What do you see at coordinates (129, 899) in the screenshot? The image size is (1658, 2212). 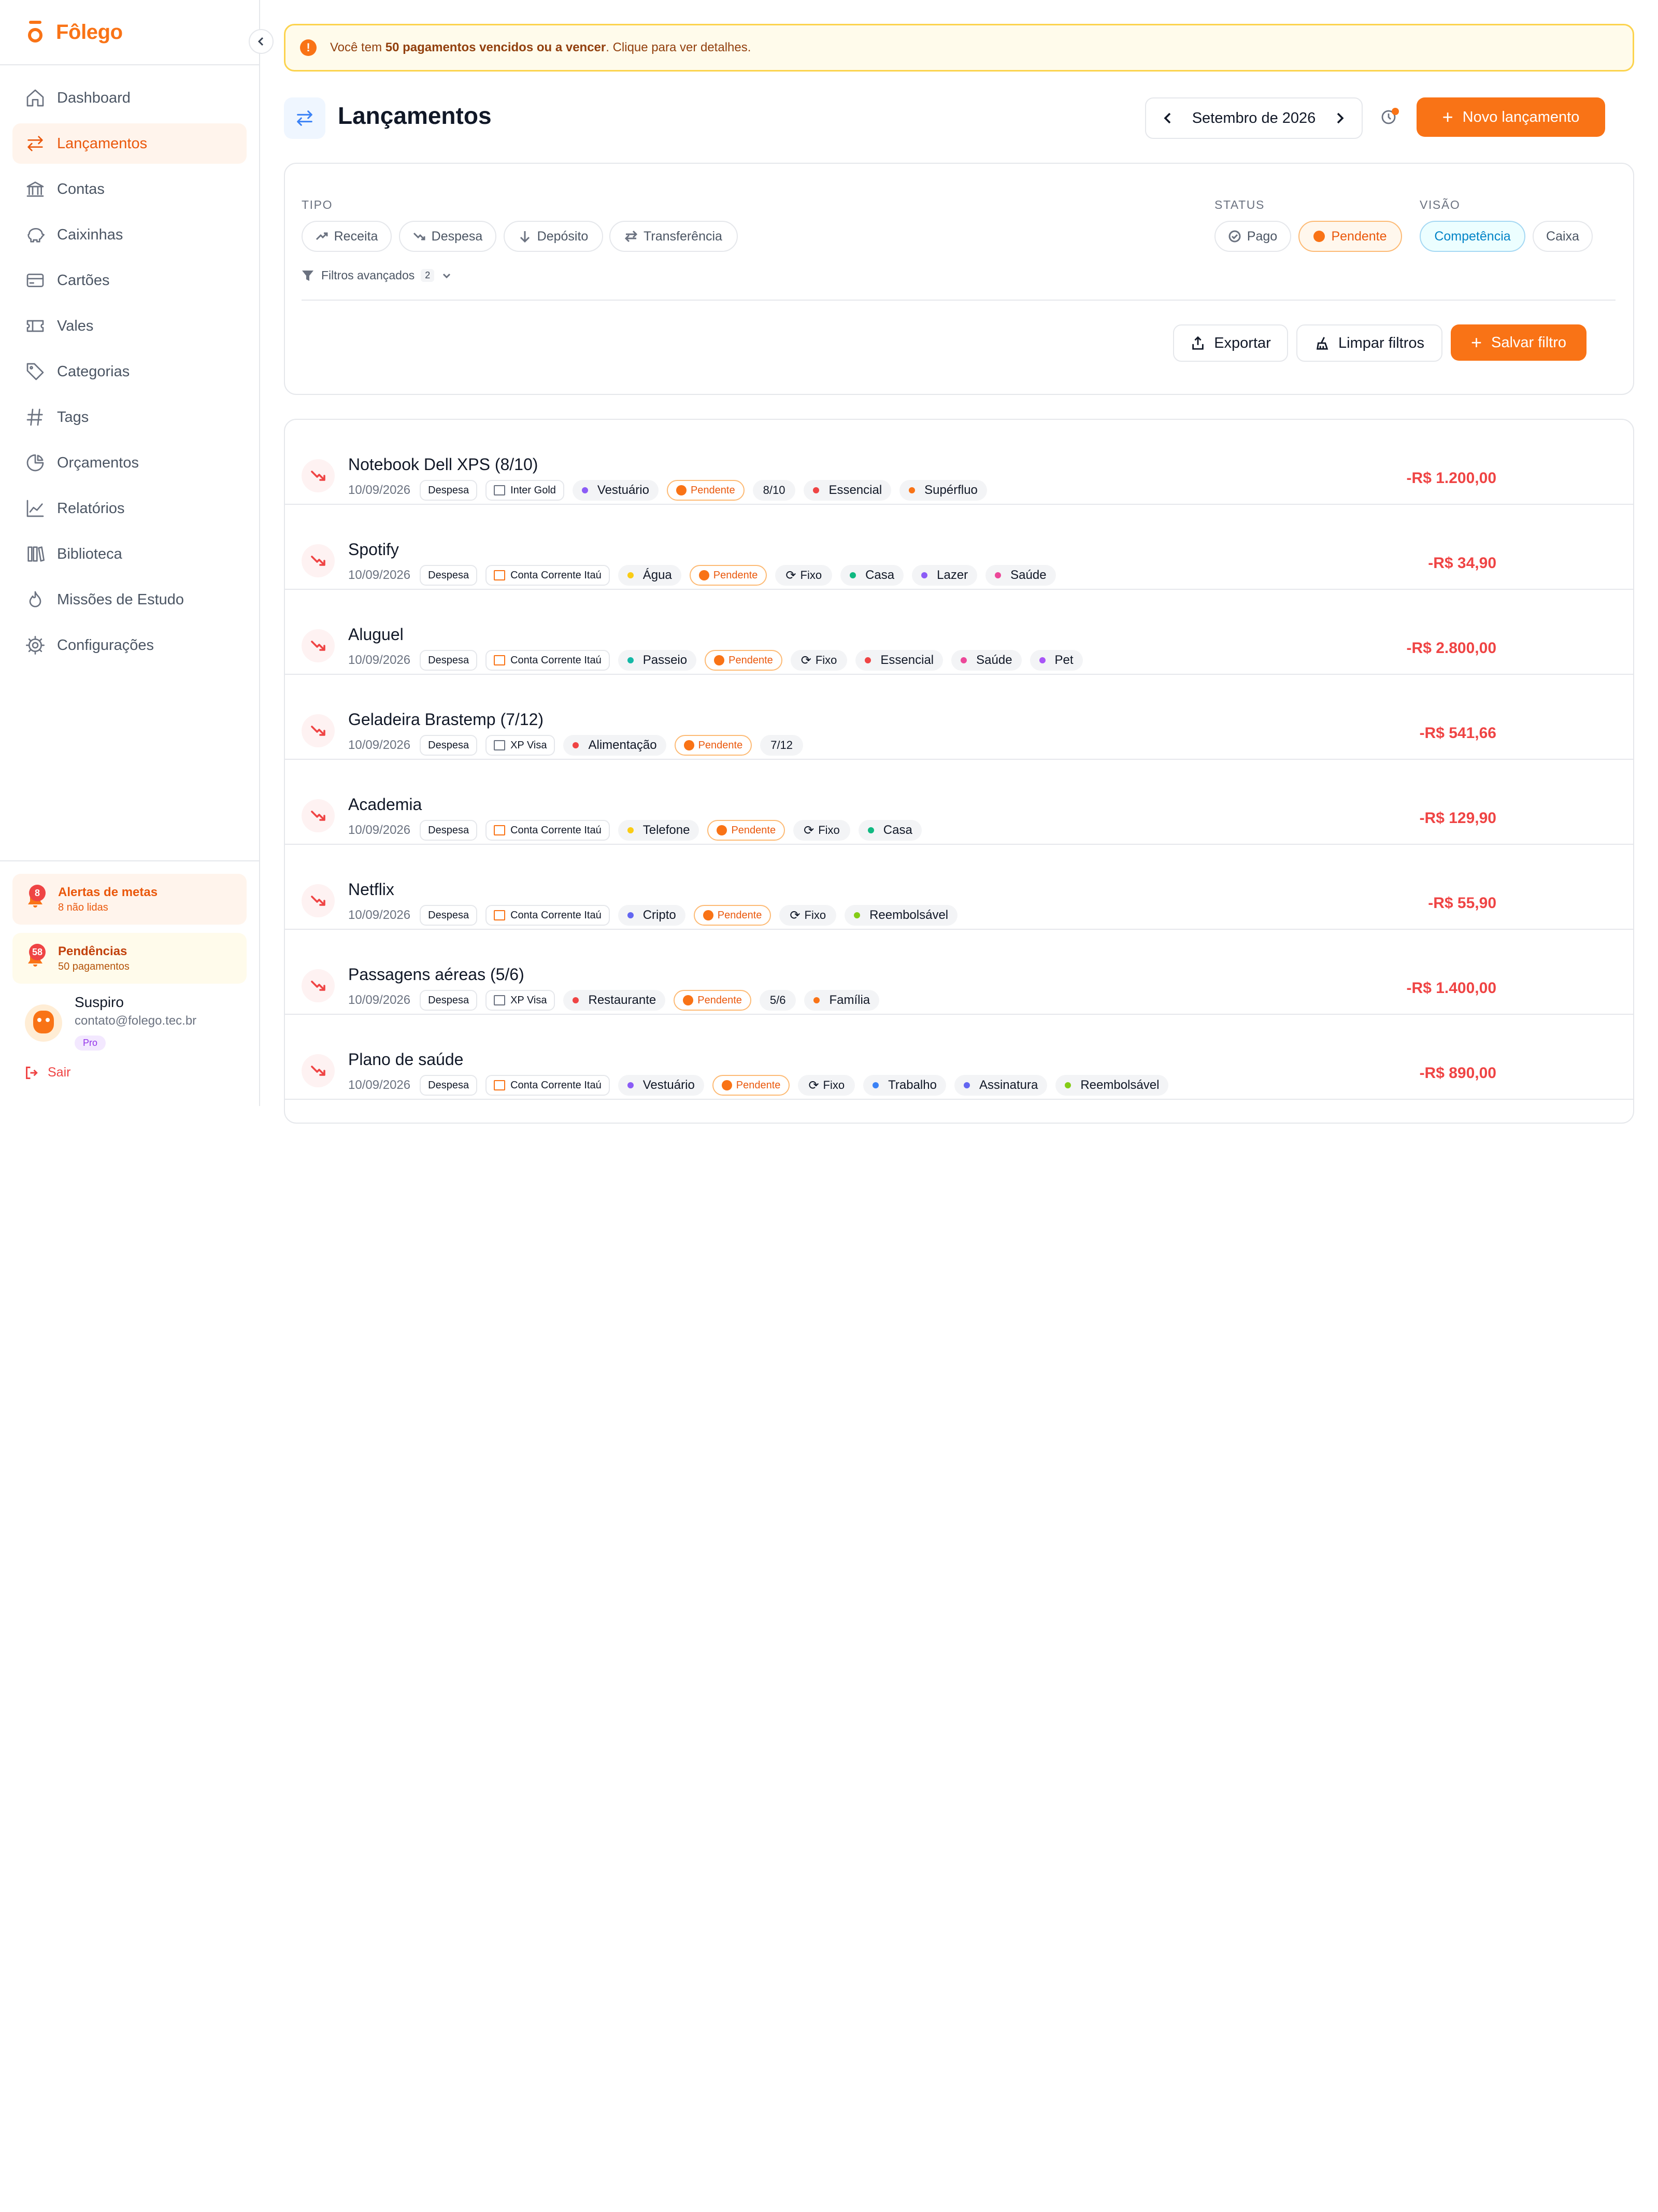 I see `alerts-metas-card: 8 Alertas de metas 8 não lidas` at bounding box center [129, 899].